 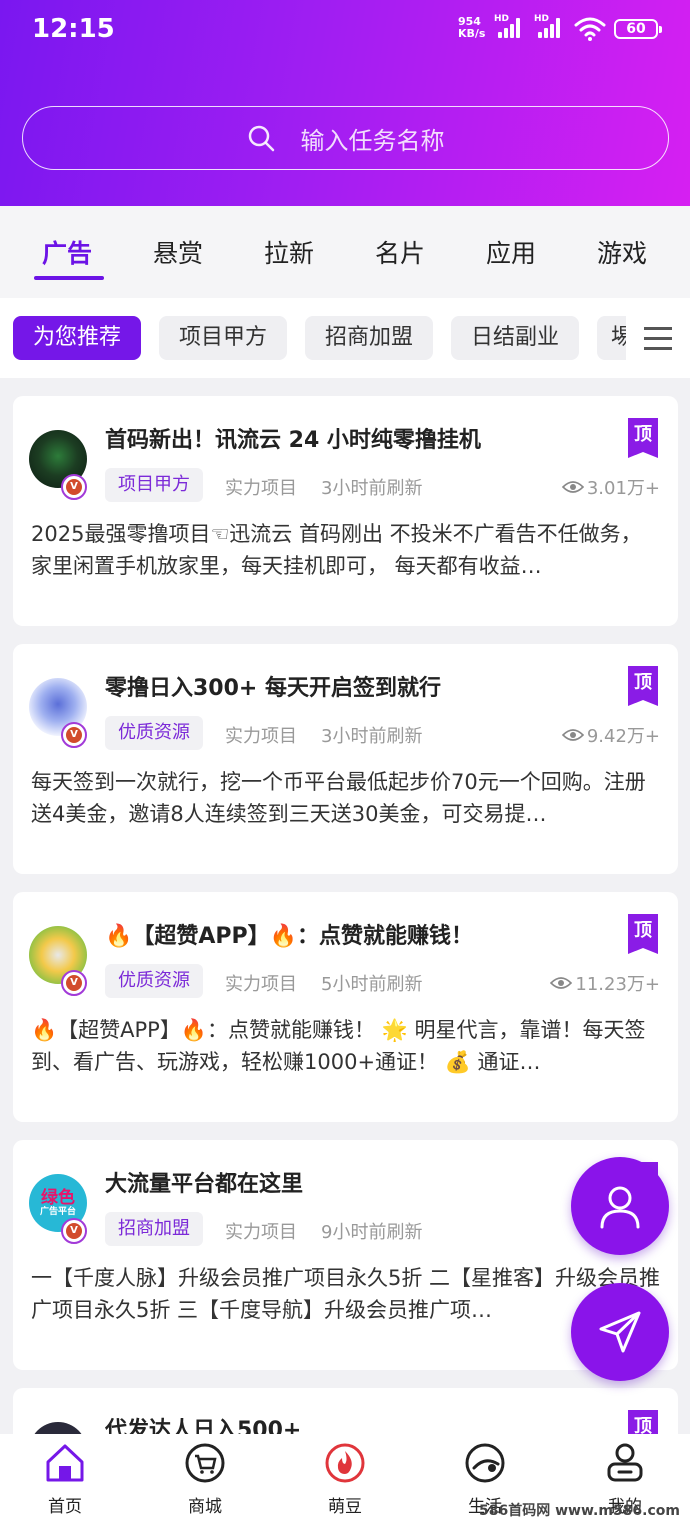 What do you see at coordinates (590, 29) in the screenshot?
I see `wifi-icon` at bounding box center [590, 29].